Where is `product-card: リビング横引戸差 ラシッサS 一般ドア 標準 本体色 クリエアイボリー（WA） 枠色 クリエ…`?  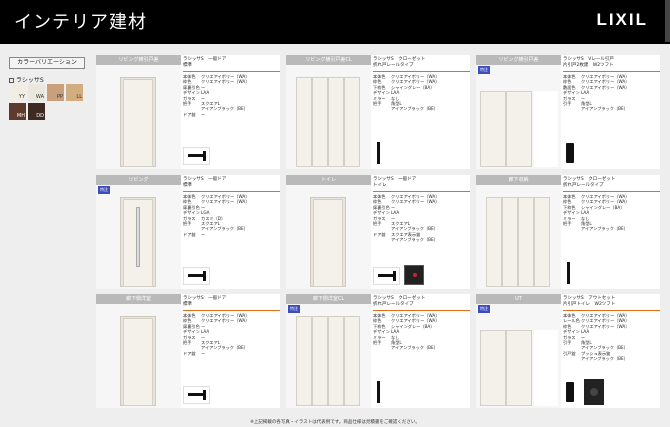 product-card: リビング横引戸差 ラシッサS 一般ドア 標準 本体色 クリエアイボリー（WA） 枠色 クリエ… is located at coordinates (188, 112).